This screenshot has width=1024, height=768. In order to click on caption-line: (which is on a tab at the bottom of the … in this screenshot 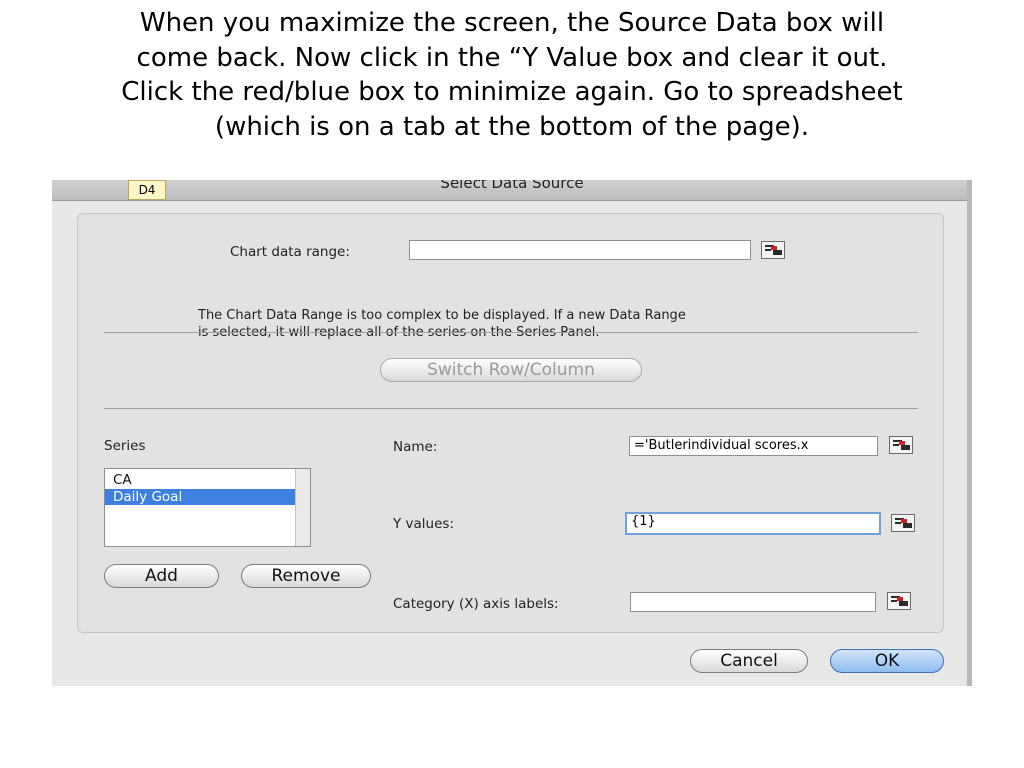, I will do `click(512, 126)`.